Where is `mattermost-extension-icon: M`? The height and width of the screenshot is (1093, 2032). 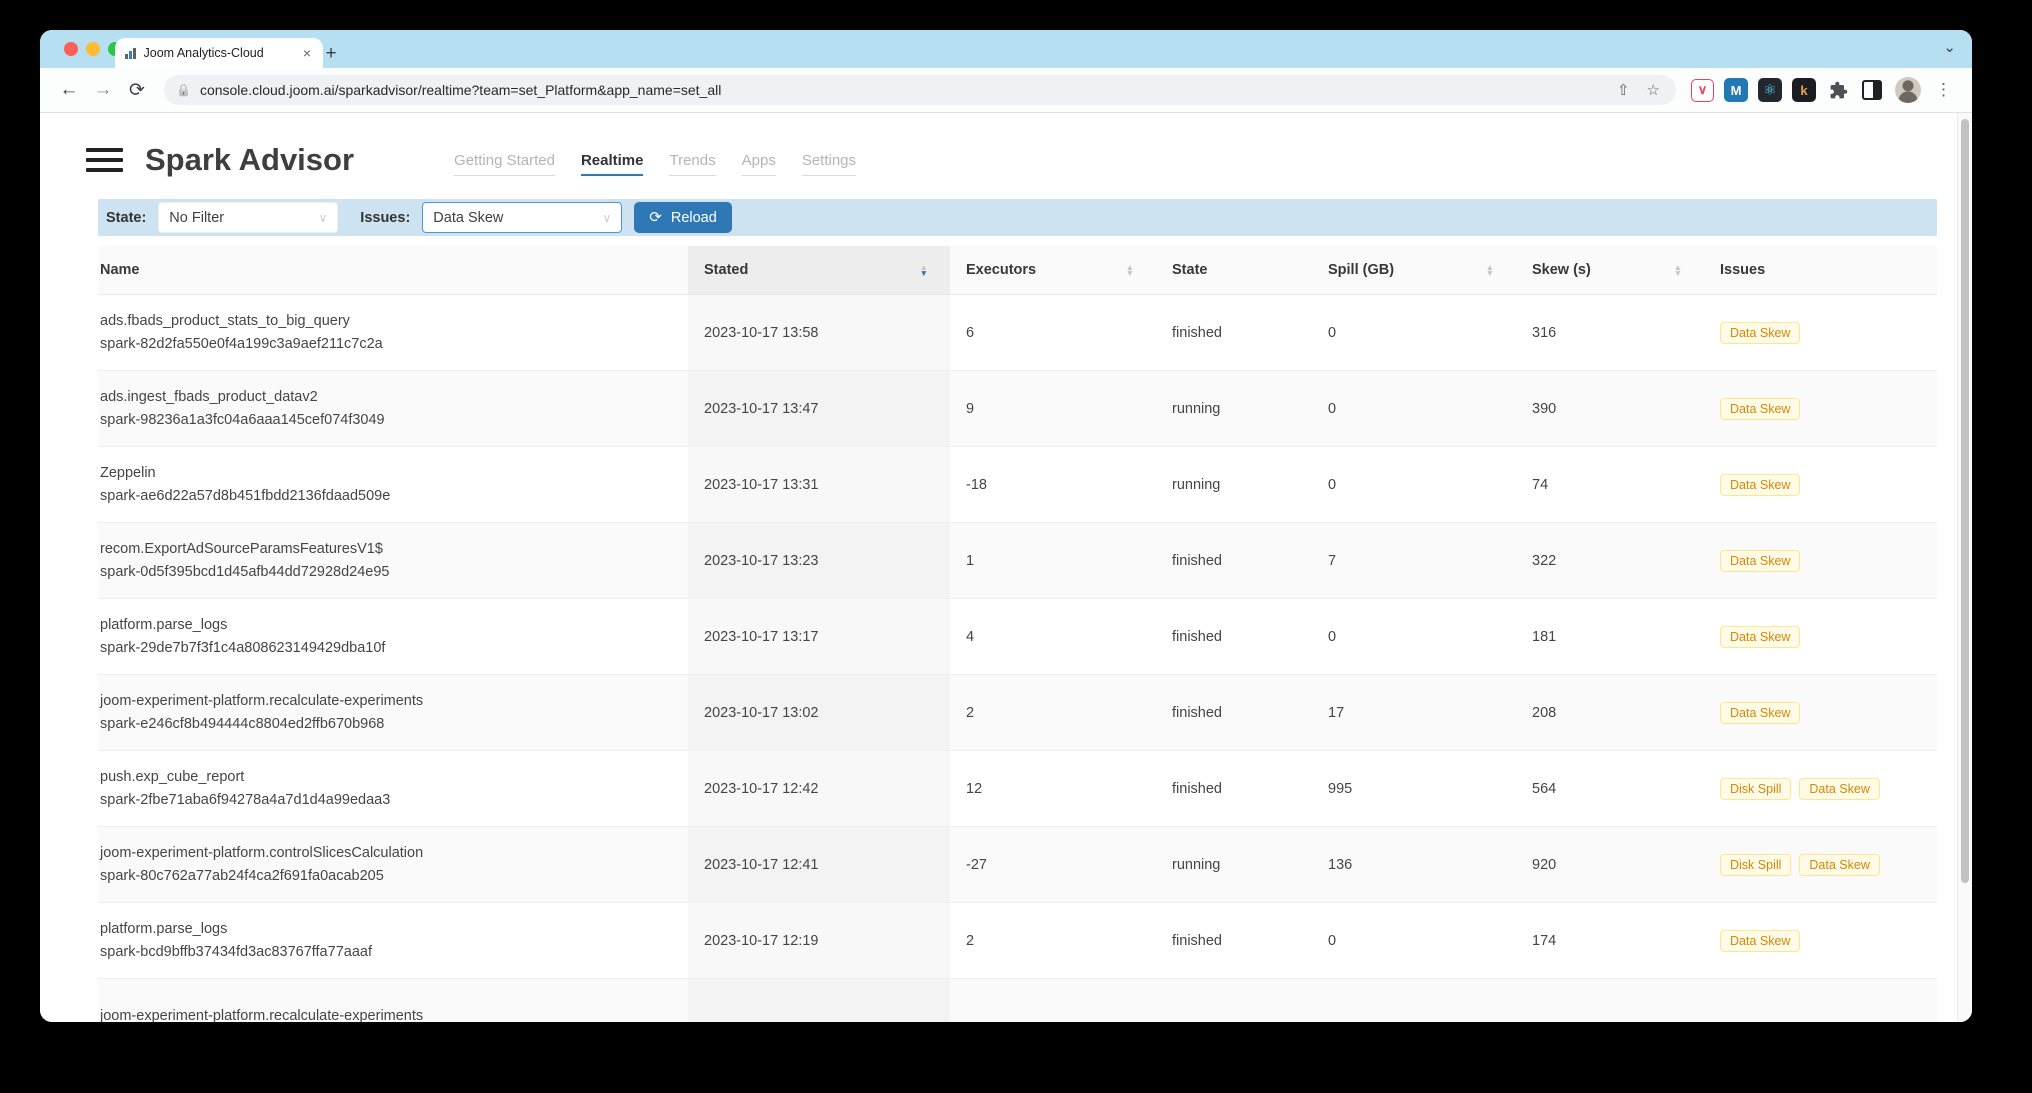
mattermost-extension-icon: M is located at coordinates (1736, 90).